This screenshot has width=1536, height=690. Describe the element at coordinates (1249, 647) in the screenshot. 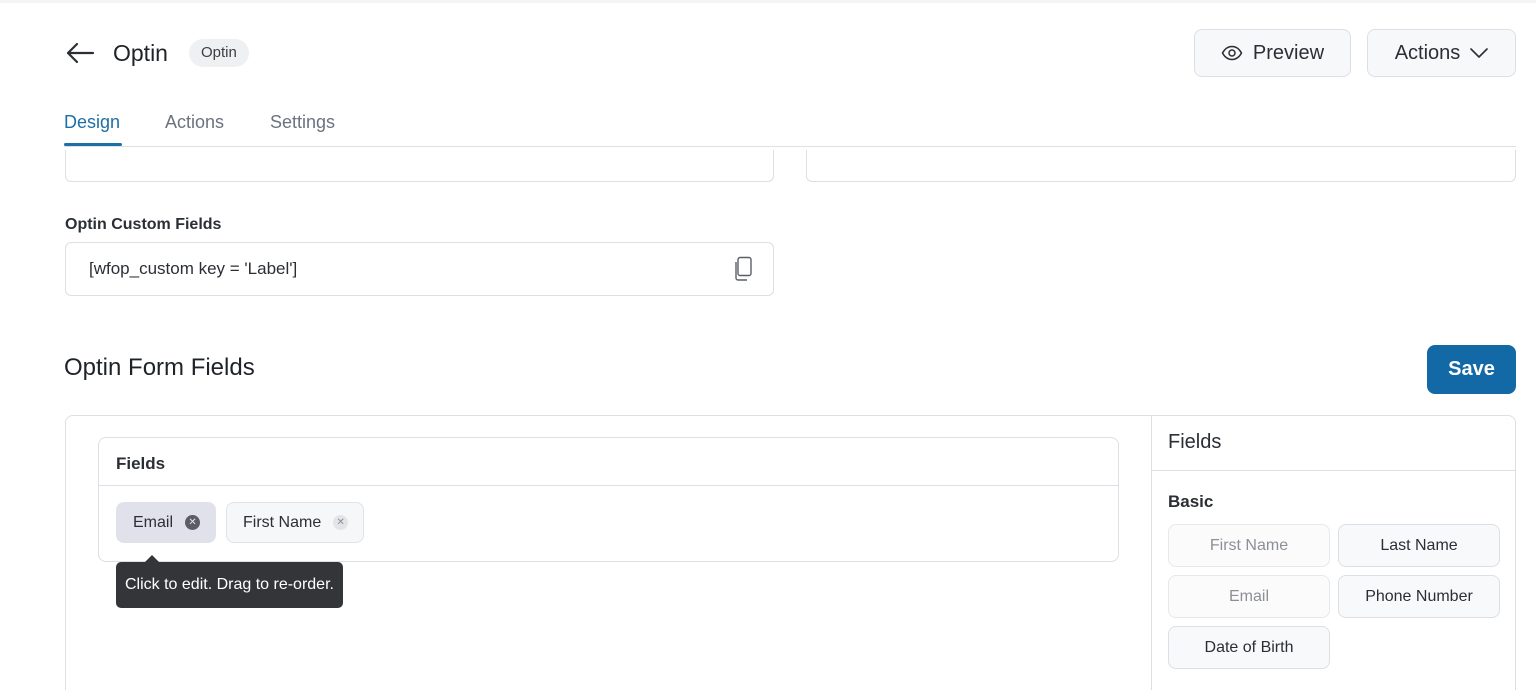

I see `add-field-date-of-birth: Date of Birth` at that location.